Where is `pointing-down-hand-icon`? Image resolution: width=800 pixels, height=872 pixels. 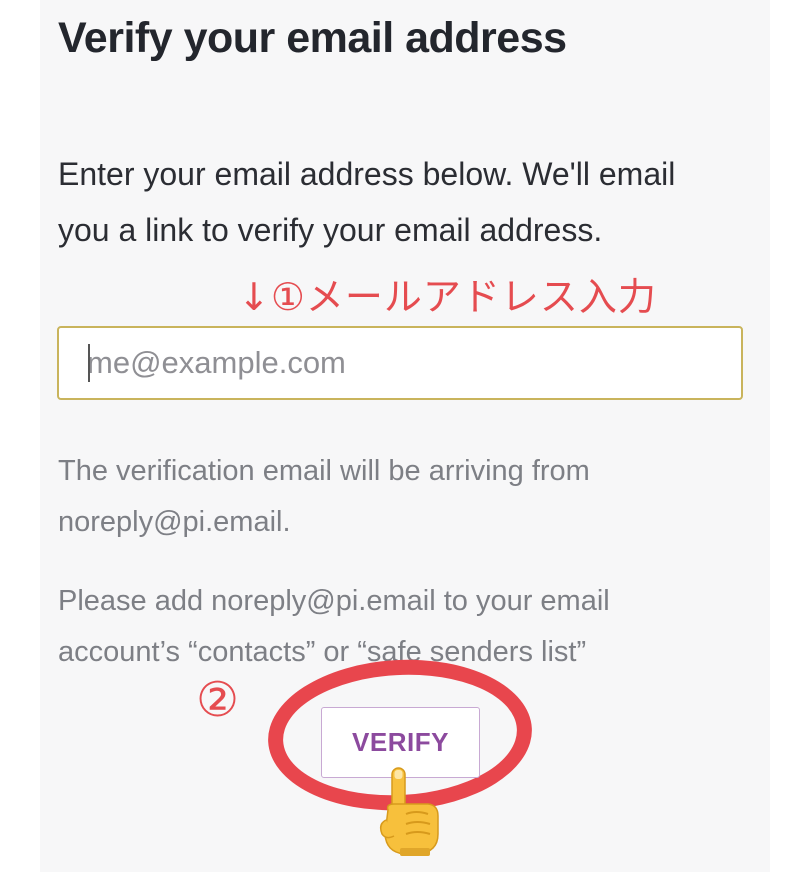 pointing-down-hand-icon is located at coordinates (409, 811).